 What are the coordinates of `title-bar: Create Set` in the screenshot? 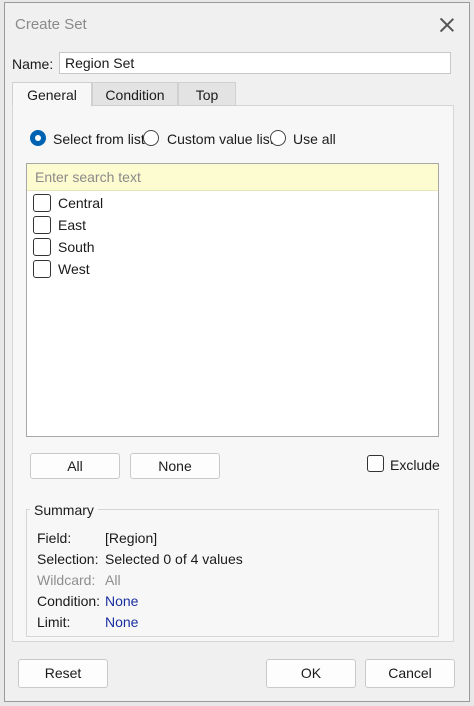 It's located at (237, 25).